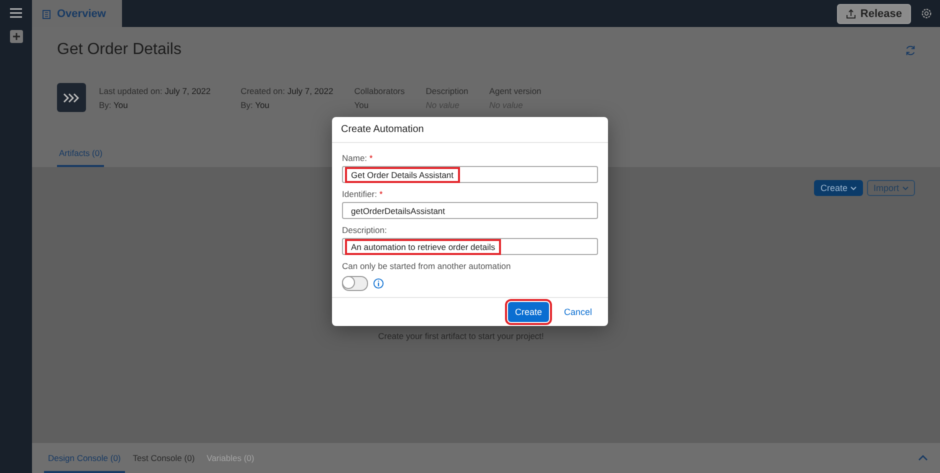 This screenshot has height=473, width=940. I want to click on console-tab: Test Console (0), so click(163, 463).